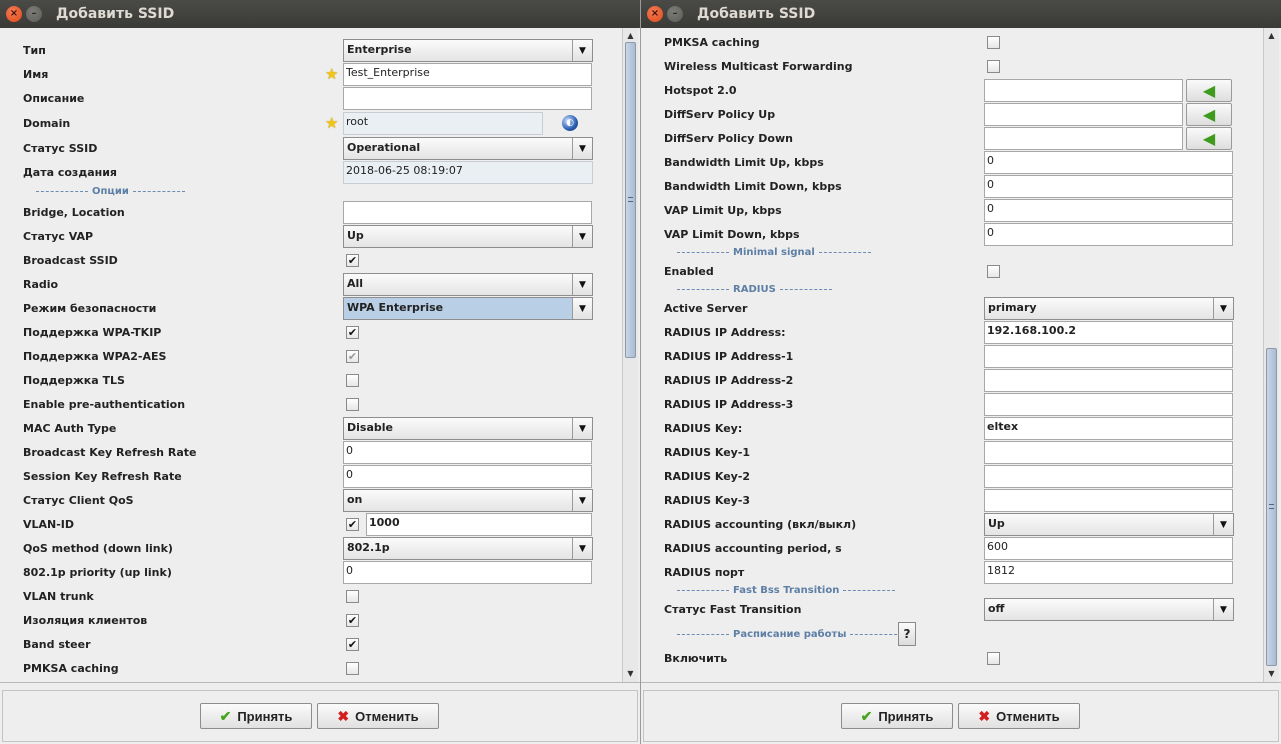  I want to click on ssid-status-select: Operational ▼, so click(468, 148).